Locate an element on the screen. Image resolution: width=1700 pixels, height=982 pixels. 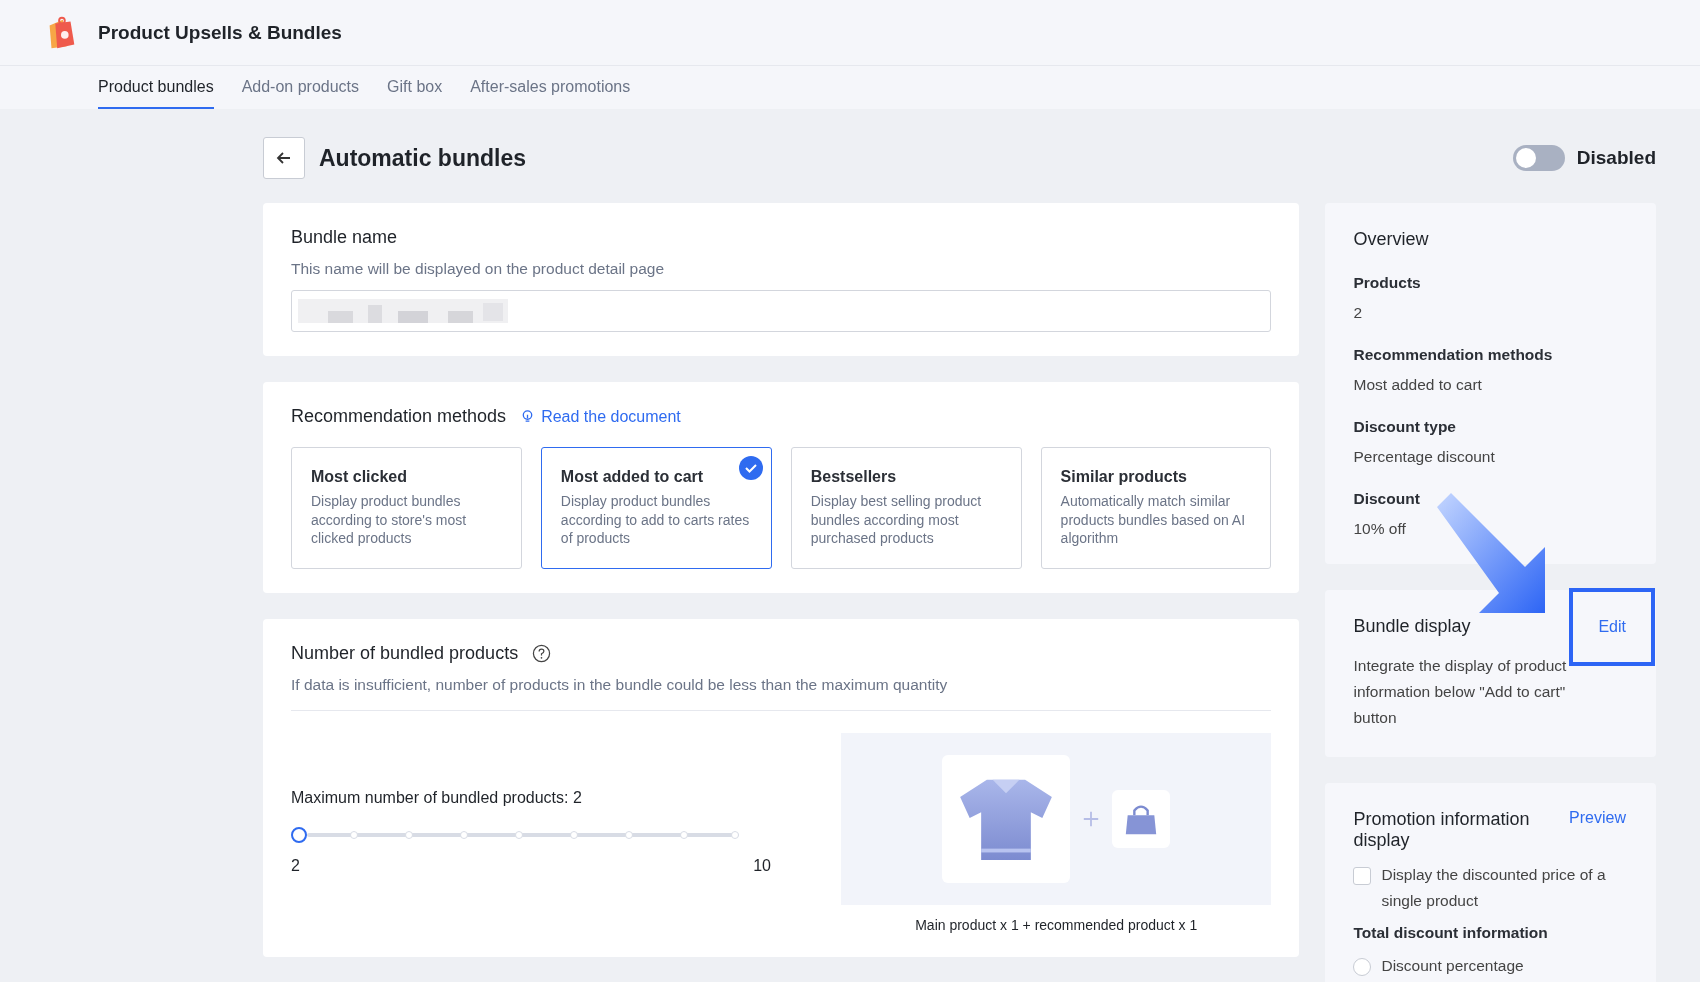
preview-caption: Main product x 1 + recommended product x 1 is located at coordinates (1056, 925).